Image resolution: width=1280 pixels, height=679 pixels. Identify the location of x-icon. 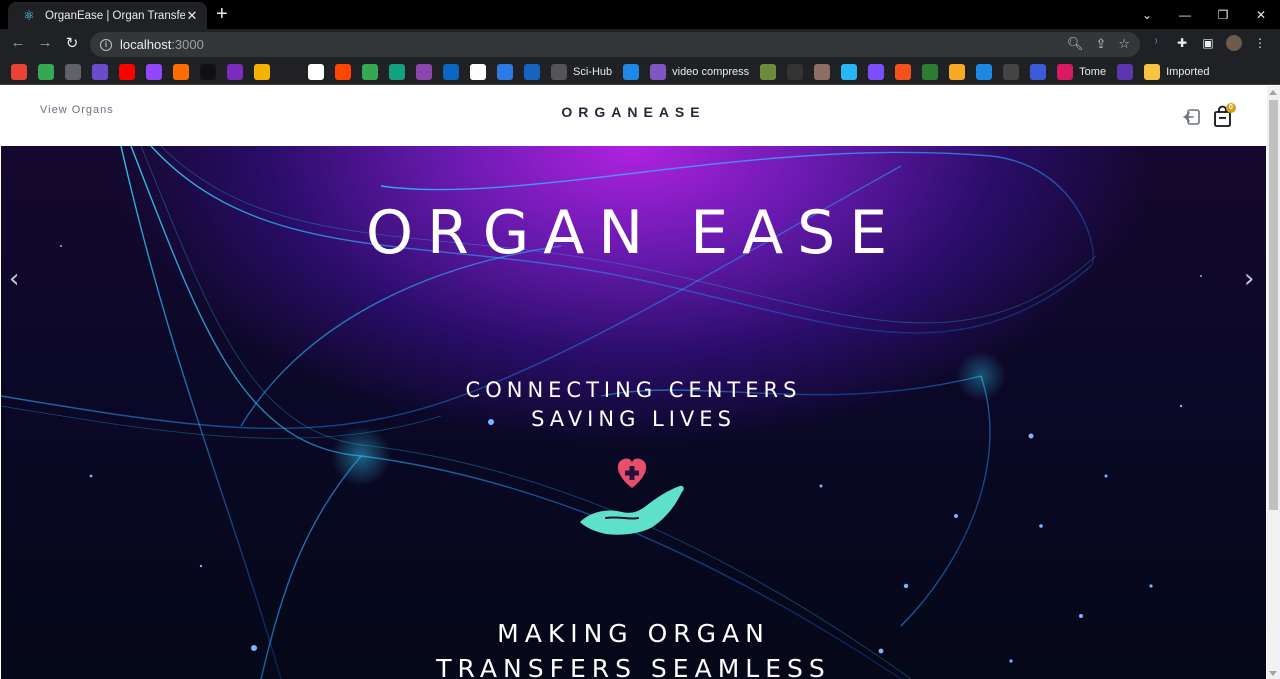
(208, 71).